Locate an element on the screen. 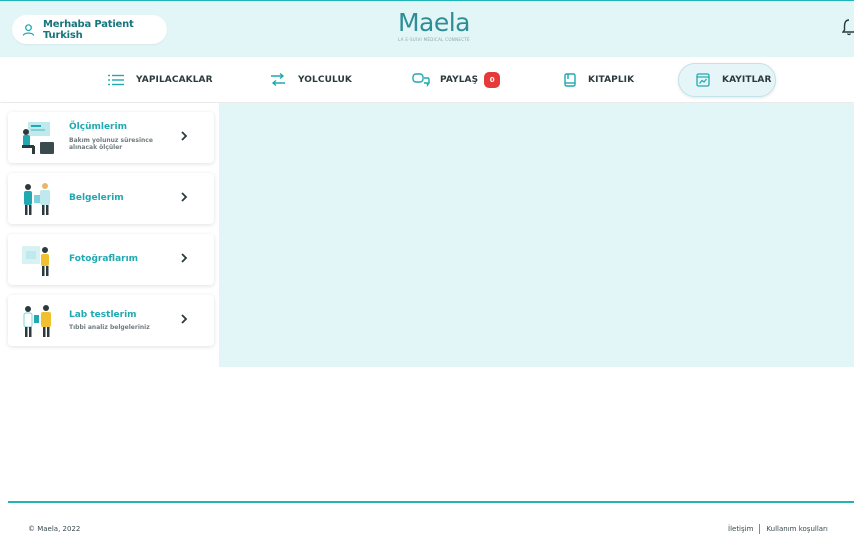  logo-text: Maela is located at coordinates (434, 22).